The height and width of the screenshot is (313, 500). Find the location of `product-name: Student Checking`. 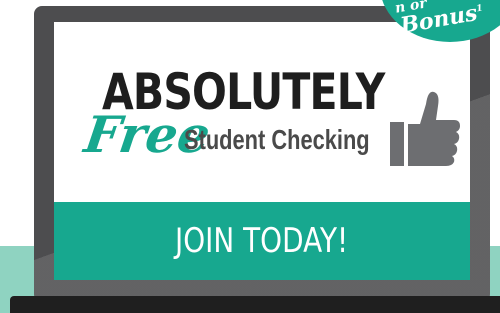

product-name: Student Checking is located at coordinates (277, 139).